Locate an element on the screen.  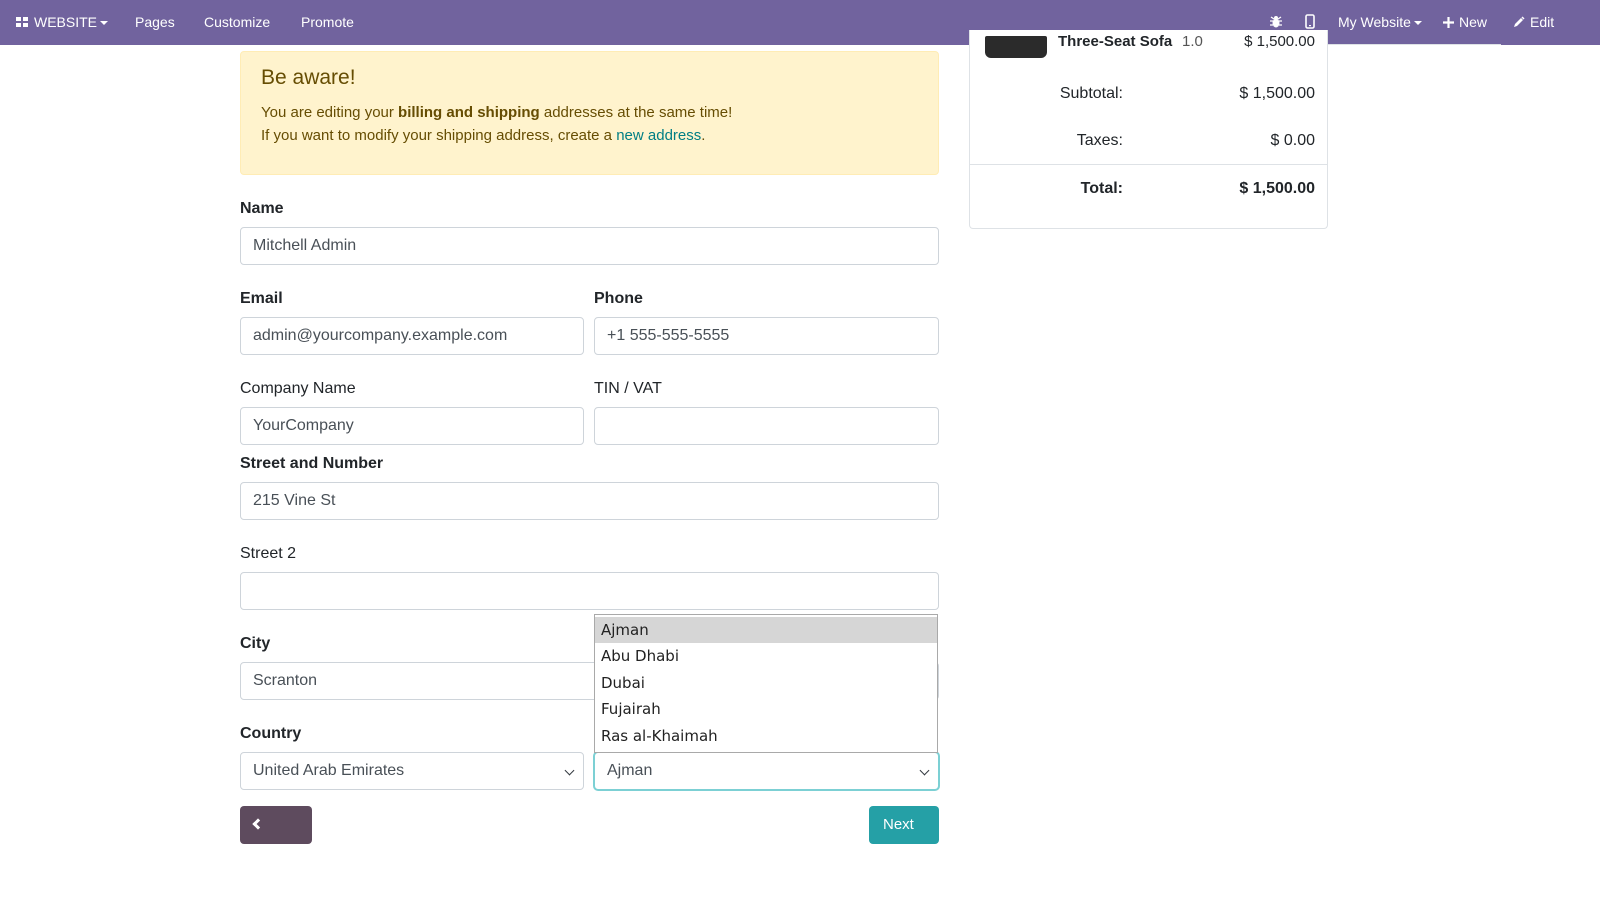
new-address-link: new address is located at coordinates (658, 135).